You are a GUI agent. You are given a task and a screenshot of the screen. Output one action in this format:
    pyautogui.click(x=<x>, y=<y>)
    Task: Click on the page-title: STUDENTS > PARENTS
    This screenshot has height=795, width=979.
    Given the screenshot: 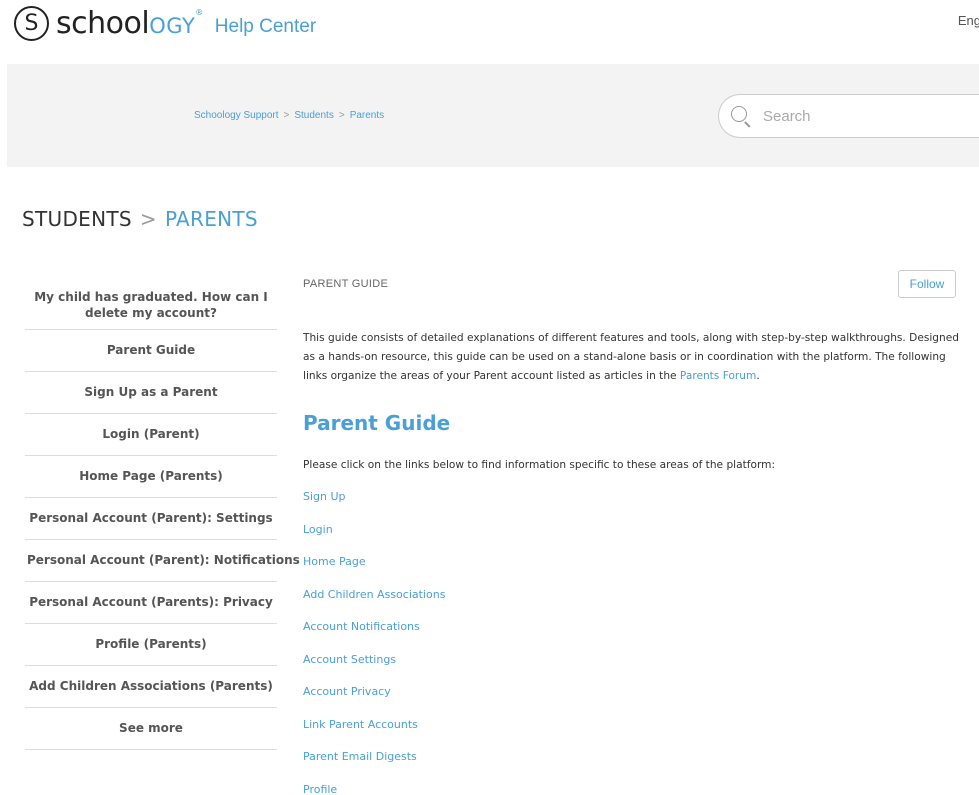 What is the action you would take?
    pyautogui.click(x=140, y=219)
    